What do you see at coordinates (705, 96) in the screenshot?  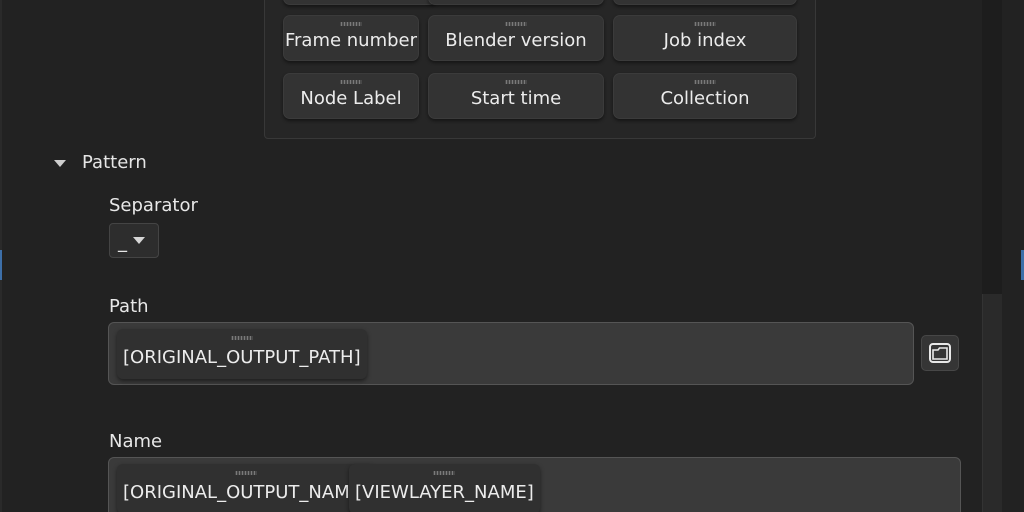 I see `token-collection: Collection` at bounding box center [705, 96].